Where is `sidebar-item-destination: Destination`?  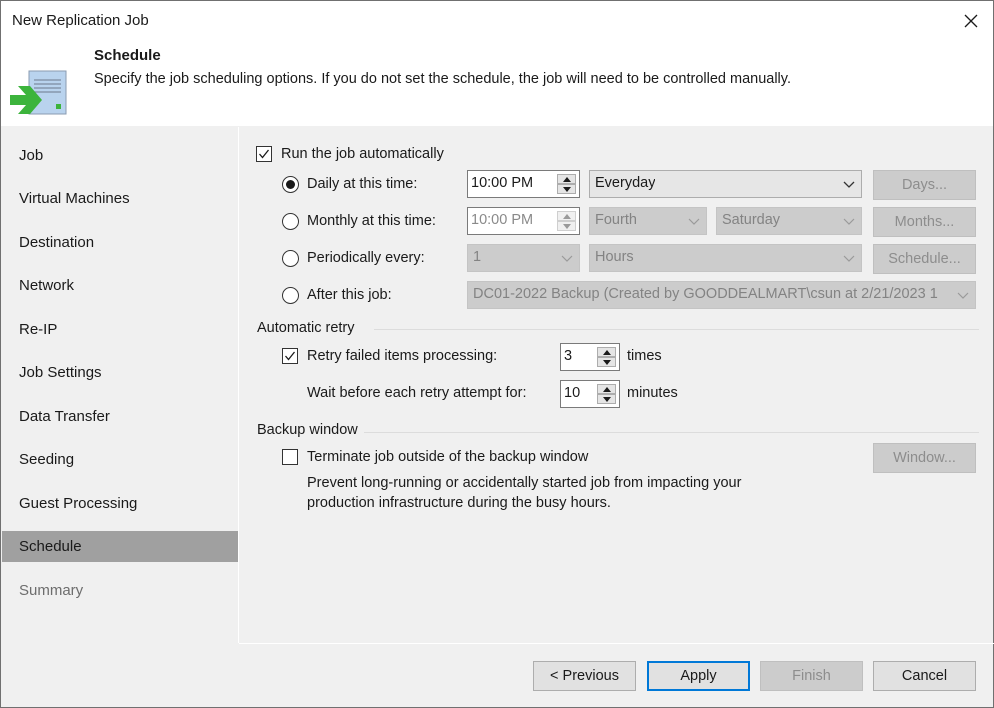 sidebar-item-destination: Destination is located at coordinates (120, 242).